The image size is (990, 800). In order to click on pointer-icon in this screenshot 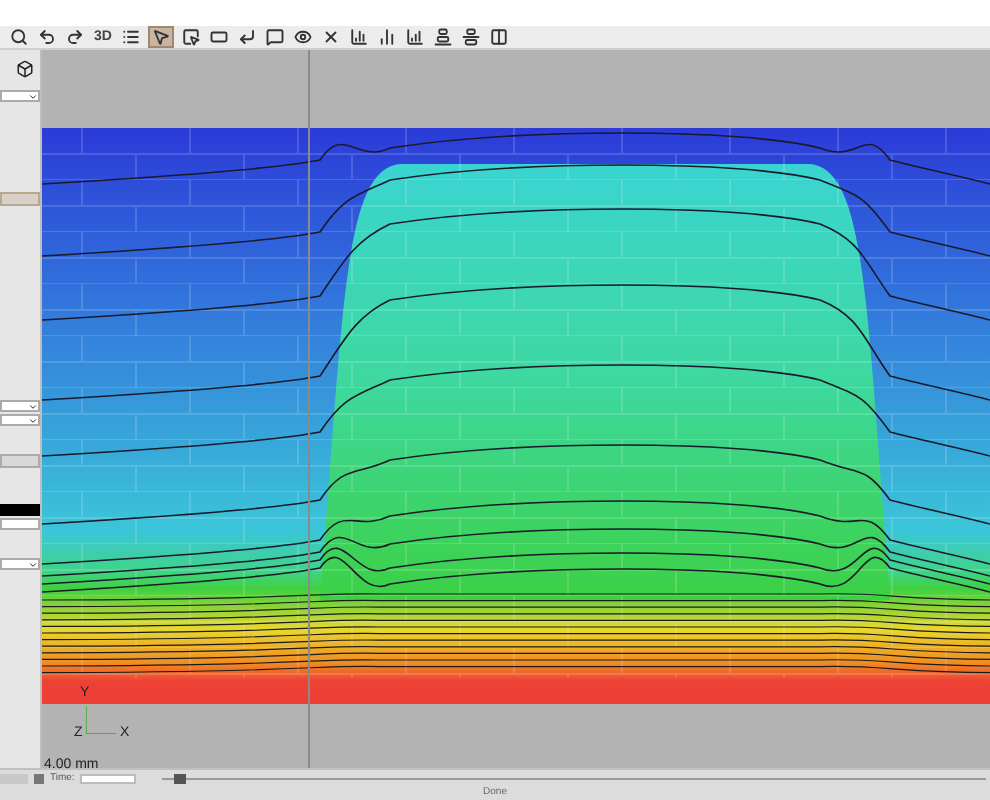, I will do `click(160, 37)`.